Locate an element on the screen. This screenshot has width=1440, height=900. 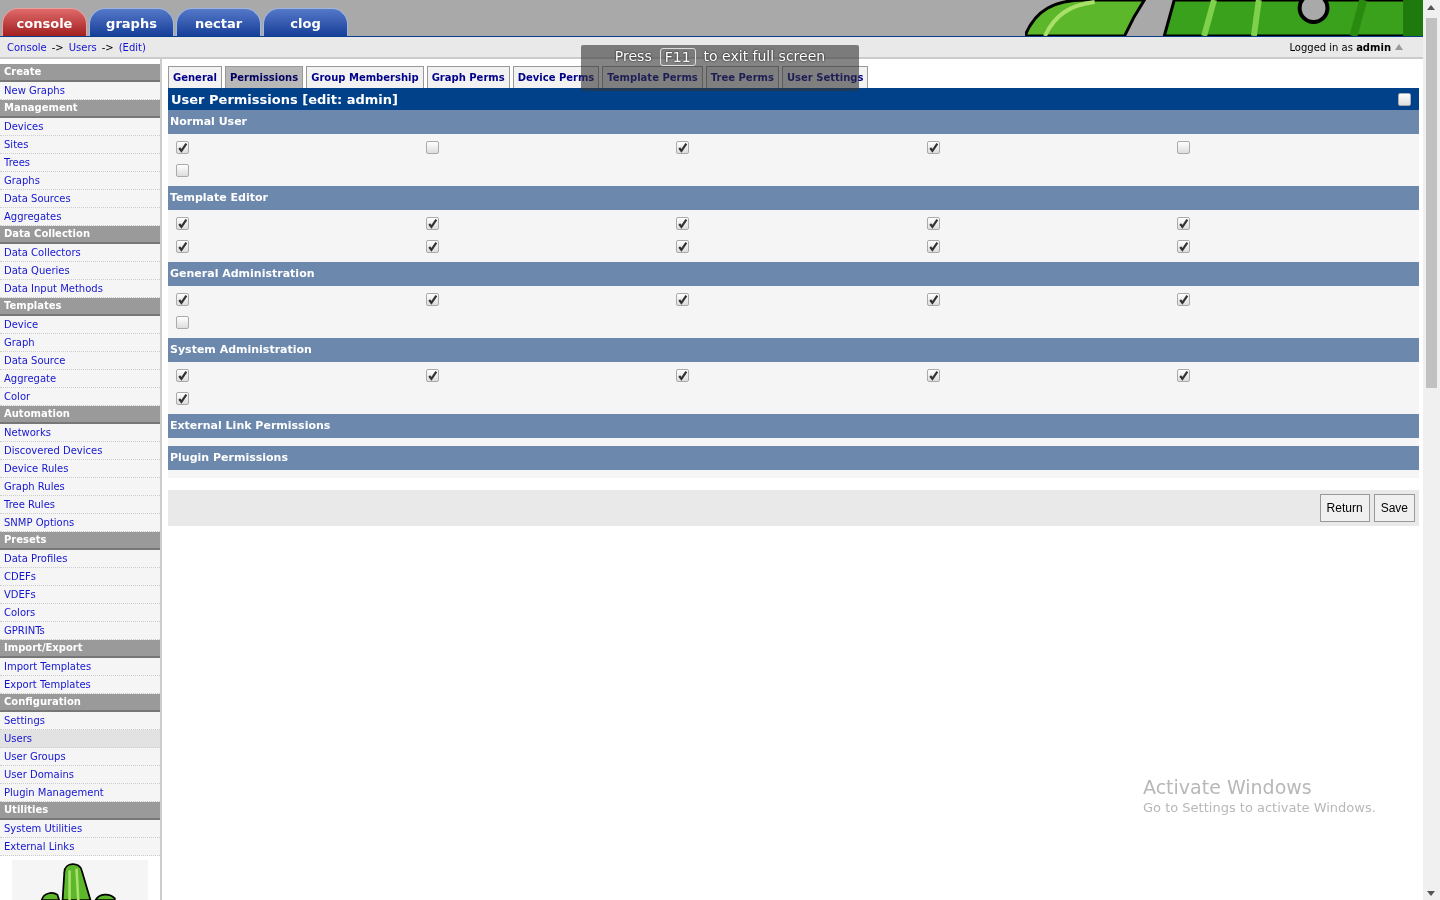
tab: Device Perms is located at coordinates (556, 77).